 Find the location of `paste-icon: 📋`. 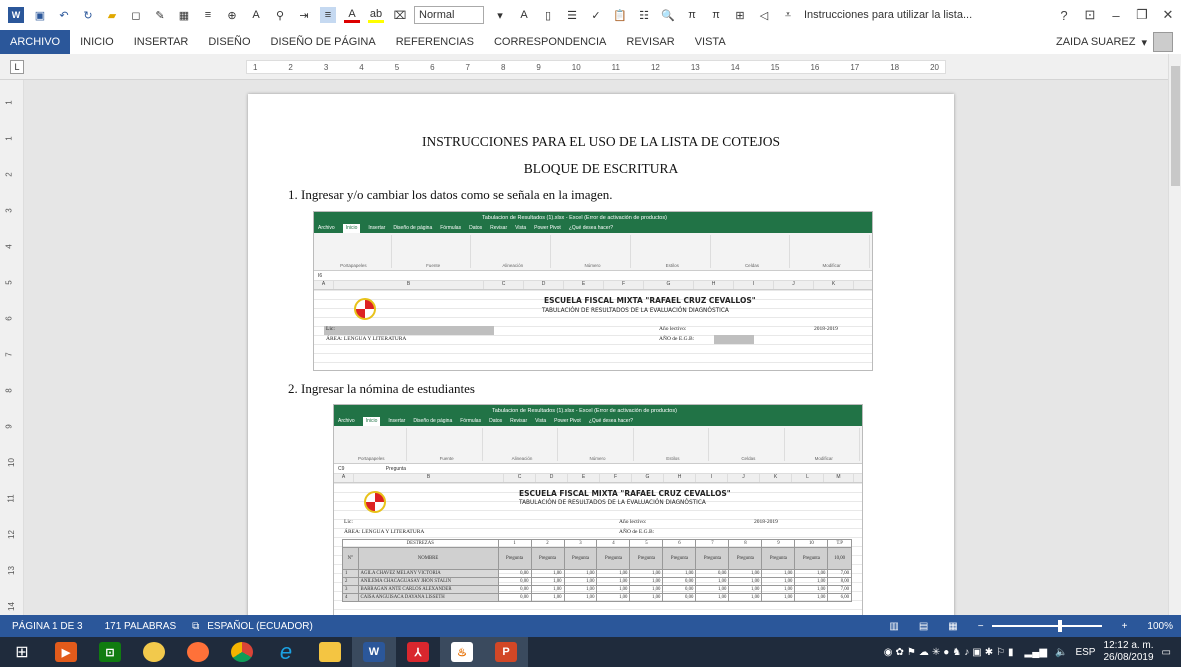

paste-icon: 📋 is located at coordinates (620, 15).